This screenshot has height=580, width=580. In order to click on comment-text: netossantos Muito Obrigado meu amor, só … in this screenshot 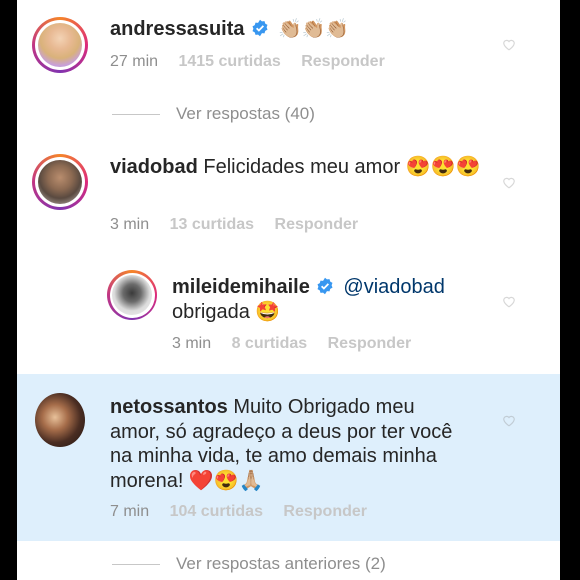, I will do `click(290, 444)`.